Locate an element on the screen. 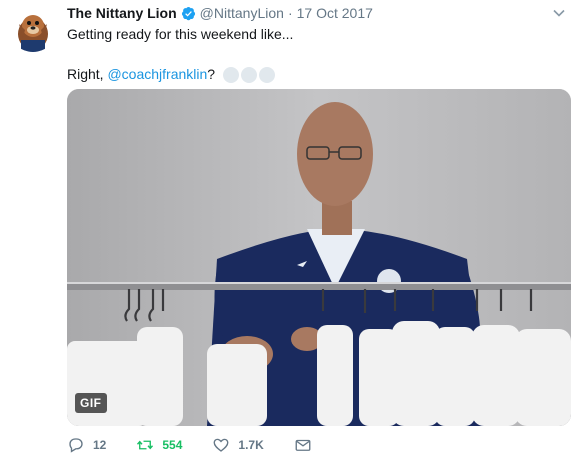  tweet-text-line: Right, @coachjfranklin? is located at coordinates (312, 74).